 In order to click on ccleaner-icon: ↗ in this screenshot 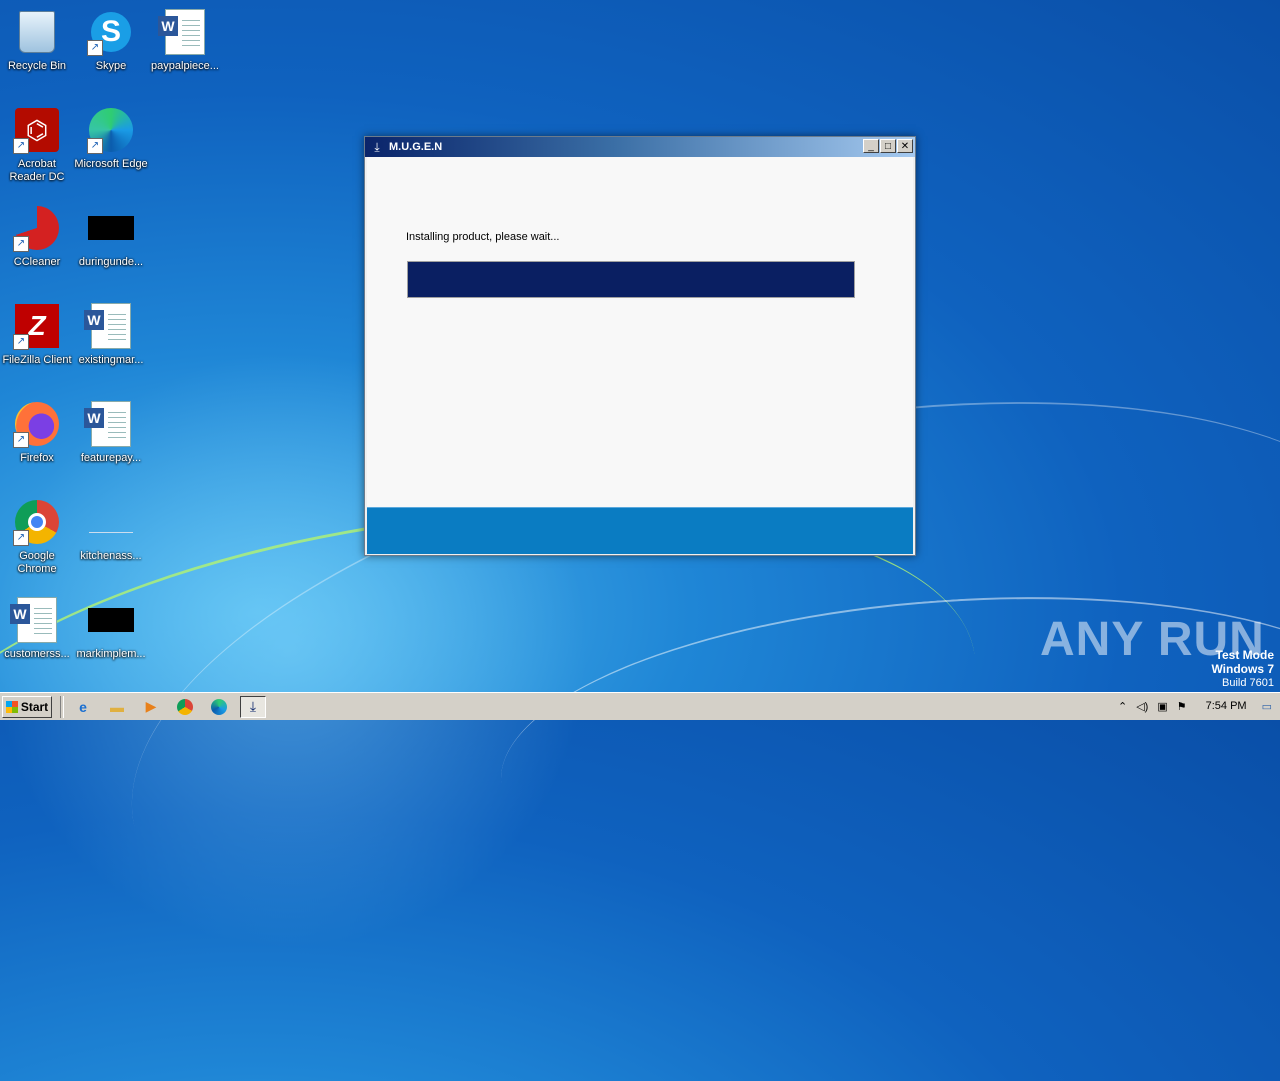, I will do `click(37, 228)`.